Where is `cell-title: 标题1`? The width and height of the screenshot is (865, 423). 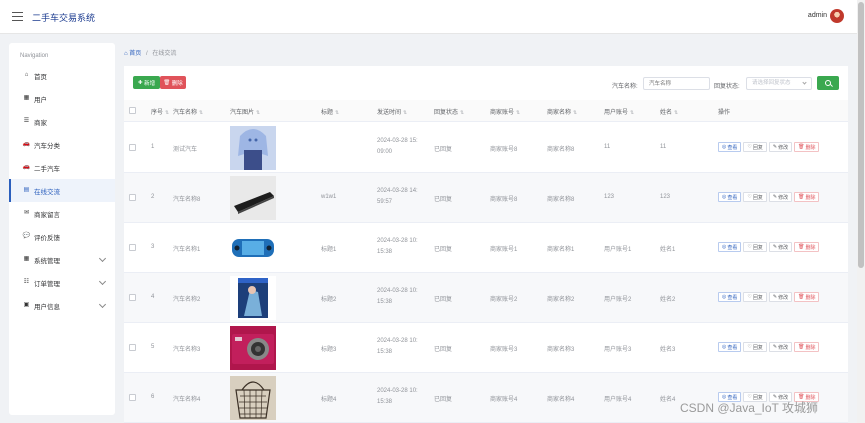
cell-title: 标题1 is located at coordinates (329, 250).